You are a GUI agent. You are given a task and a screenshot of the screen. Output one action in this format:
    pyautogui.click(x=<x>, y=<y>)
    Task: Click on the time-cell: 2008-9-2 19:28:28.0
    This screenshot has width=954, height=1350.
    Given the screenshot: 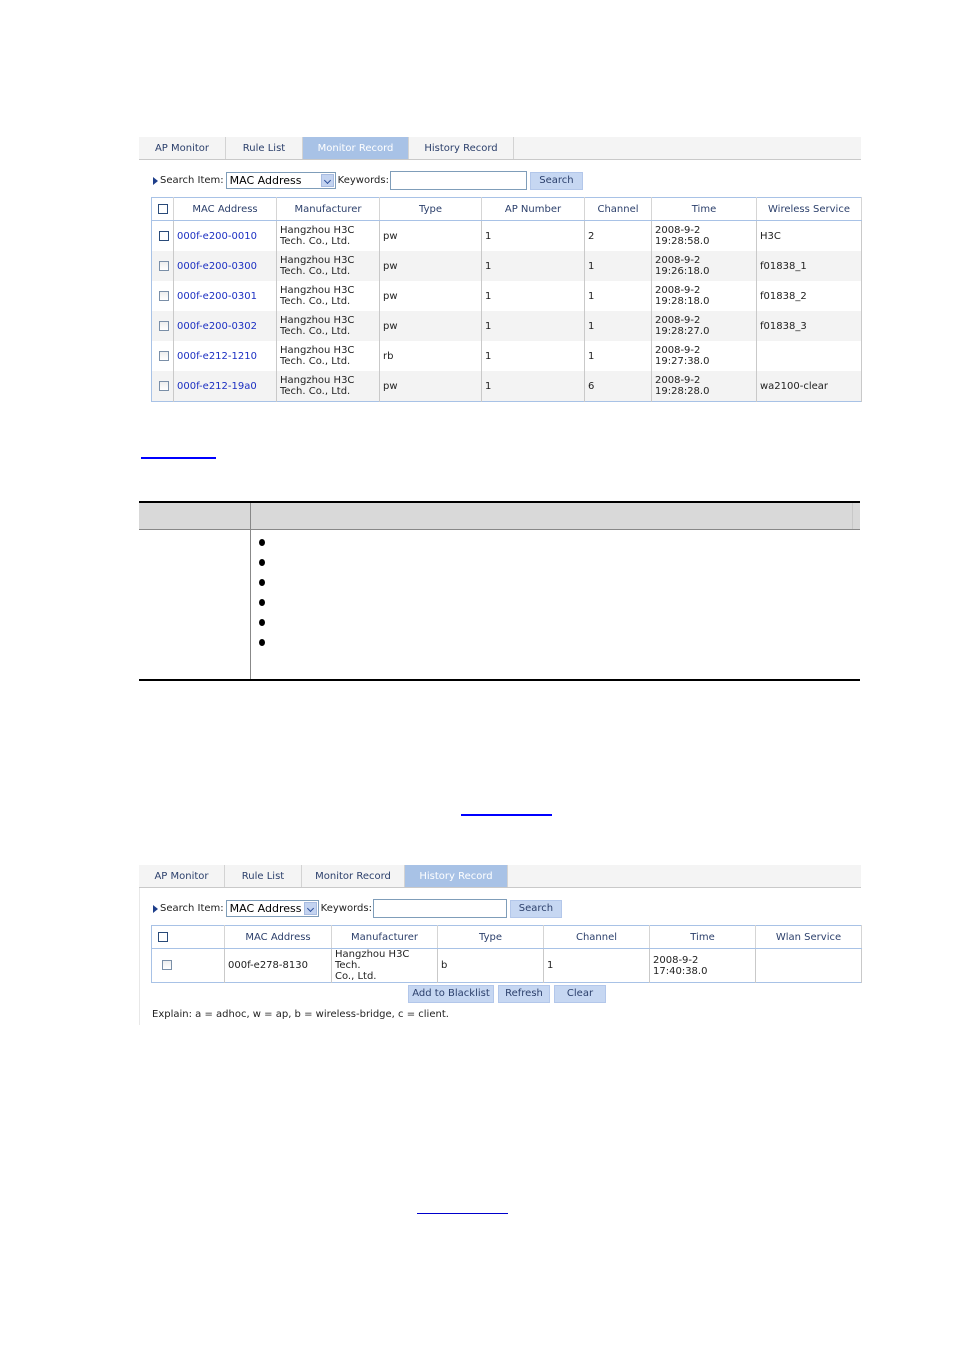 What is the action you would take?
    pyautogui.click(x=704, y=386)
    